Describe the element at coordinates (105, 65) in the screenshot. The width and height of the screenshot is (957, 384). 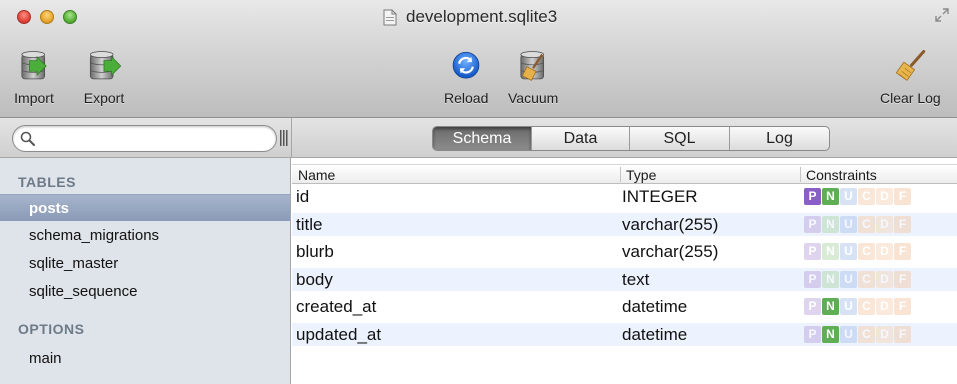
I see `database-export-icon` at that location.